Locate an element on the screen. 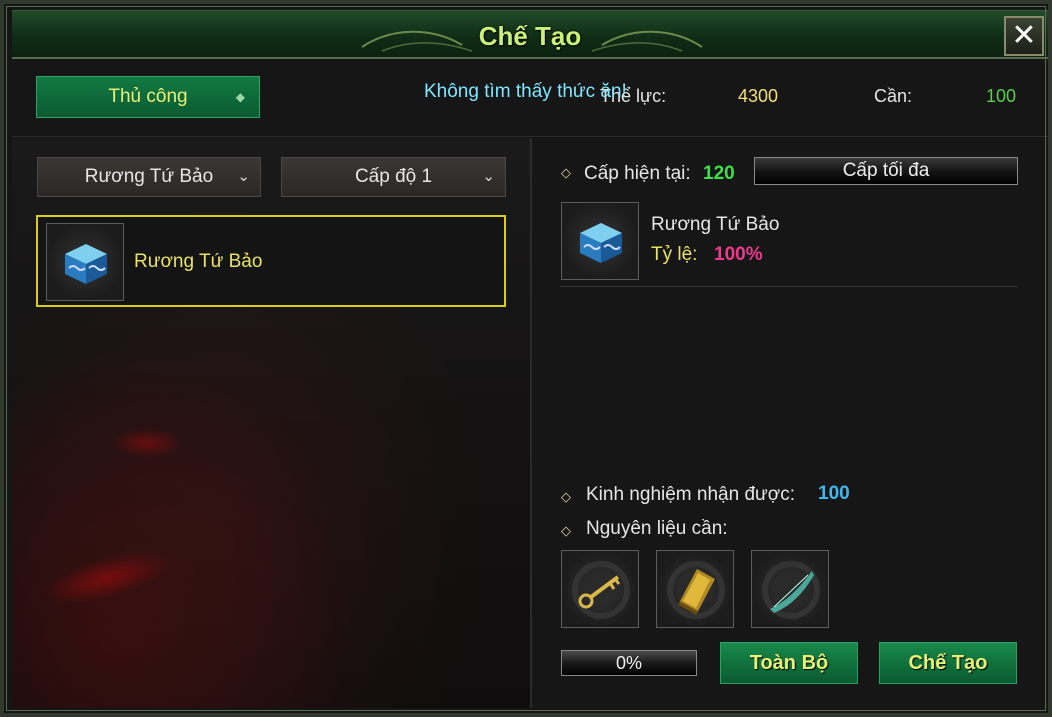 The height and width of the screenshot is (717, 1052). exp-label: Kinh nghiệm nhận được: is located at coordinates (690, 494).